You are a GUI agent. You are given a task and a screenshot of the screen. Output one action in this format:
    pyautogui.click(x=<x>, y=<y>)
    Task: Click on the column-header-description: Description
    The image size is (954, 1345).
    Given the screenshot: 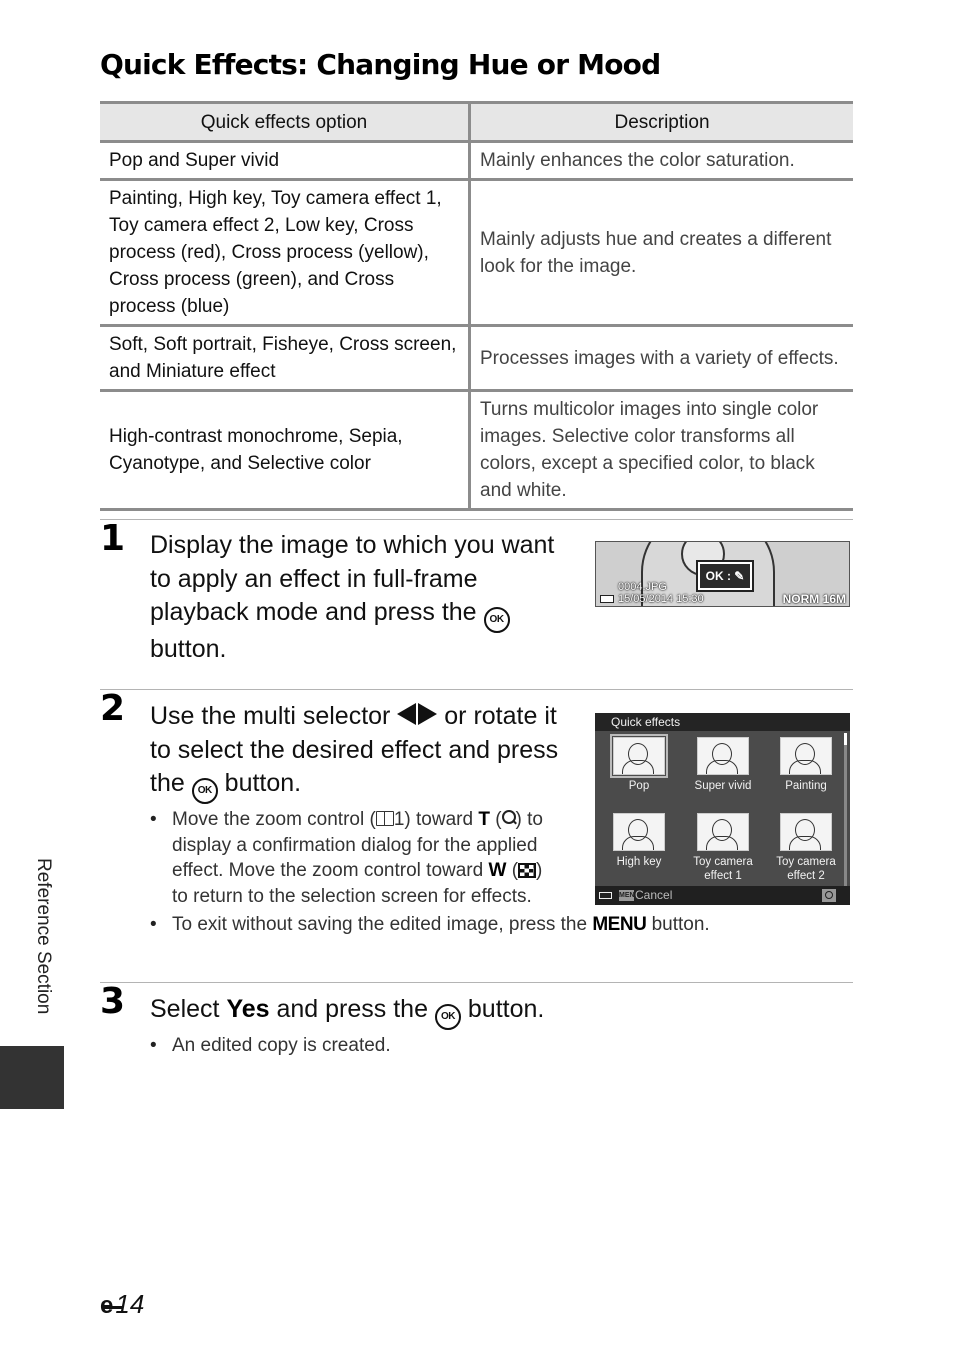 What is the action you would take?
    pyautogui.click(x=661, y=122)
    